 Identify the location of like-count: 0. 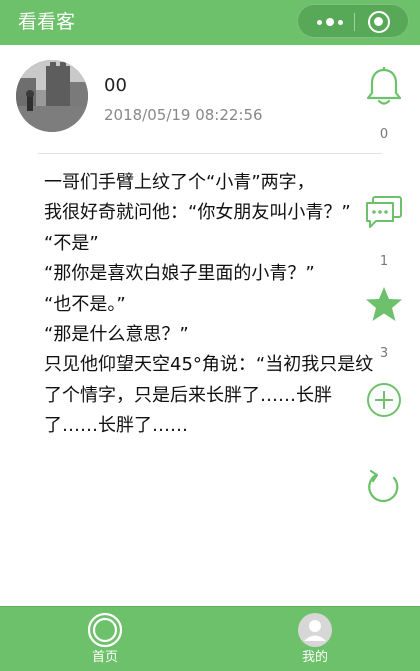
(384, 134).